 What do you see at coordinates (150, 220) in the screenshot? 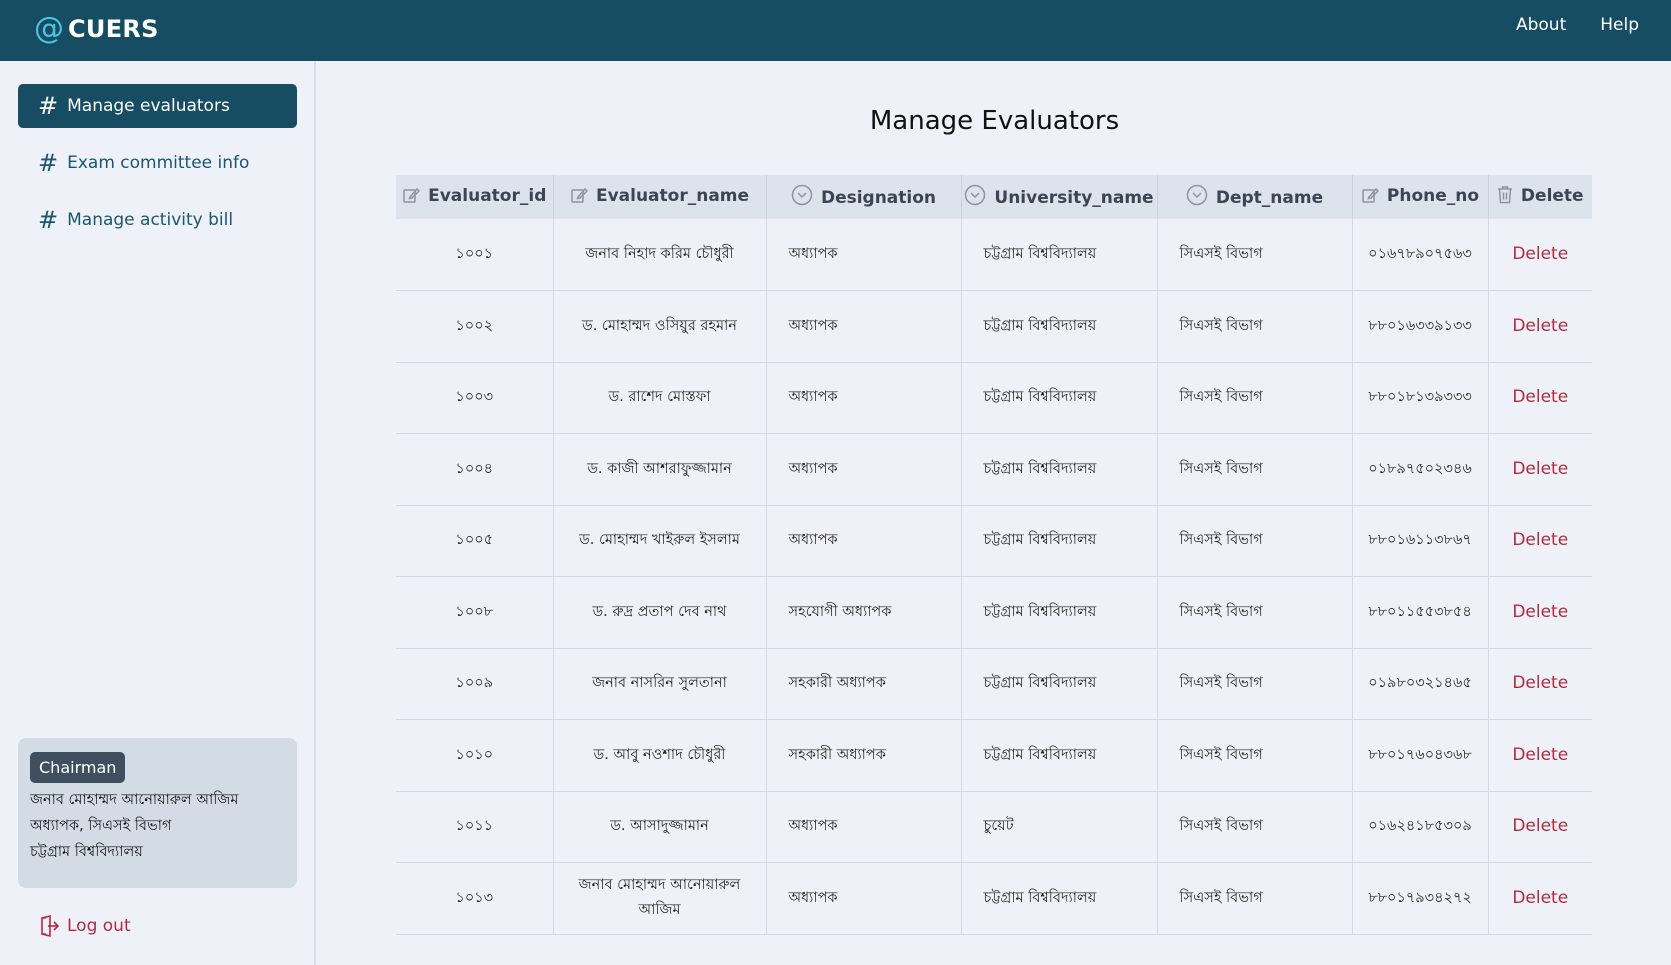
I see `sidebar-item-label: Manage activity bill` at bounding box center [150, 220].